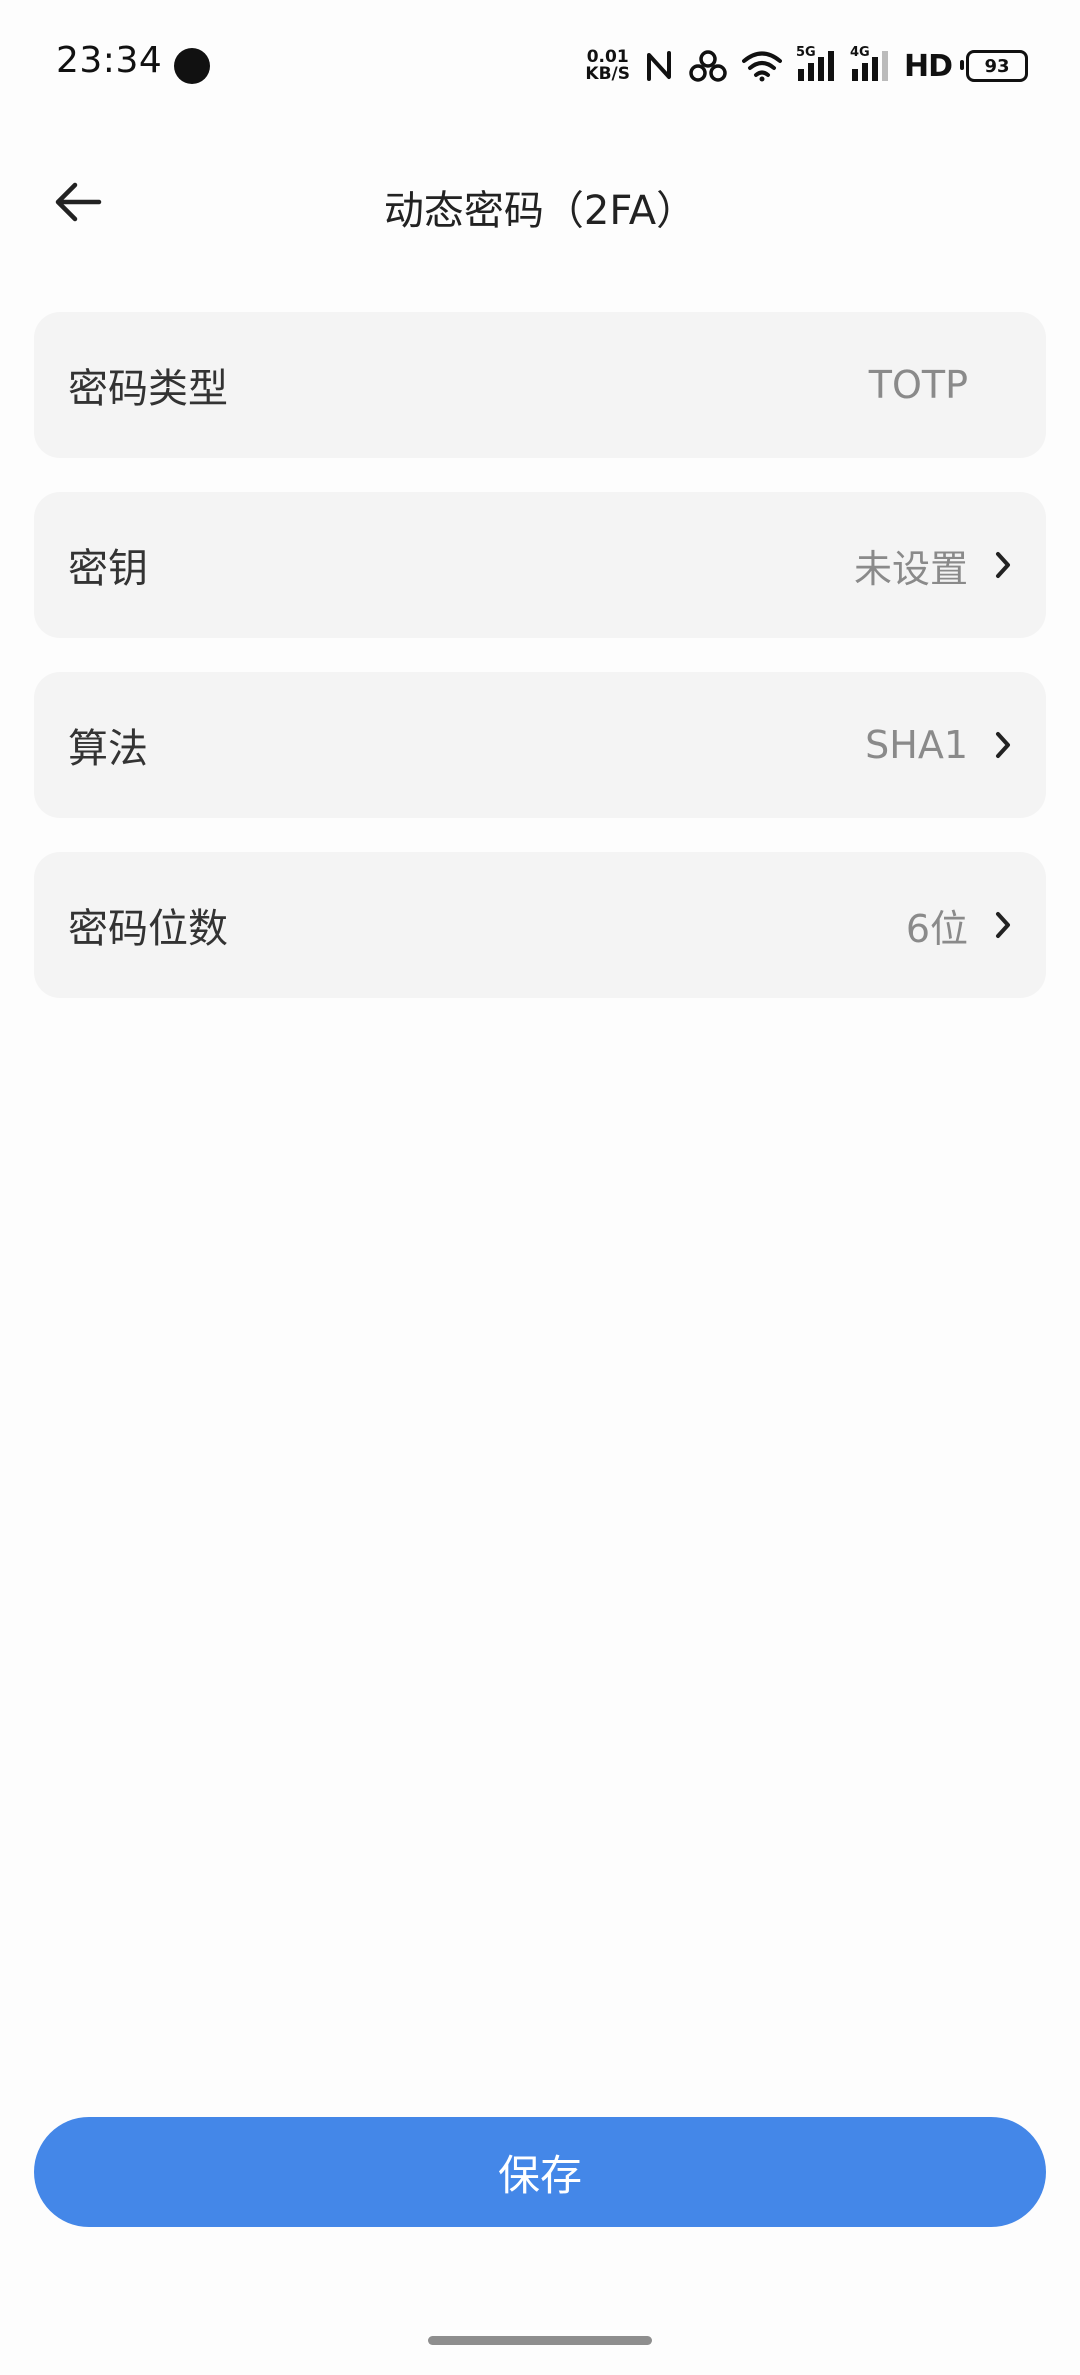 The width and height of the screenshot is (1080, 2375). What do you see at coordinates (761, 66) in the screenshot?
I see `wifi-icon` at bounding box center [761, 66].